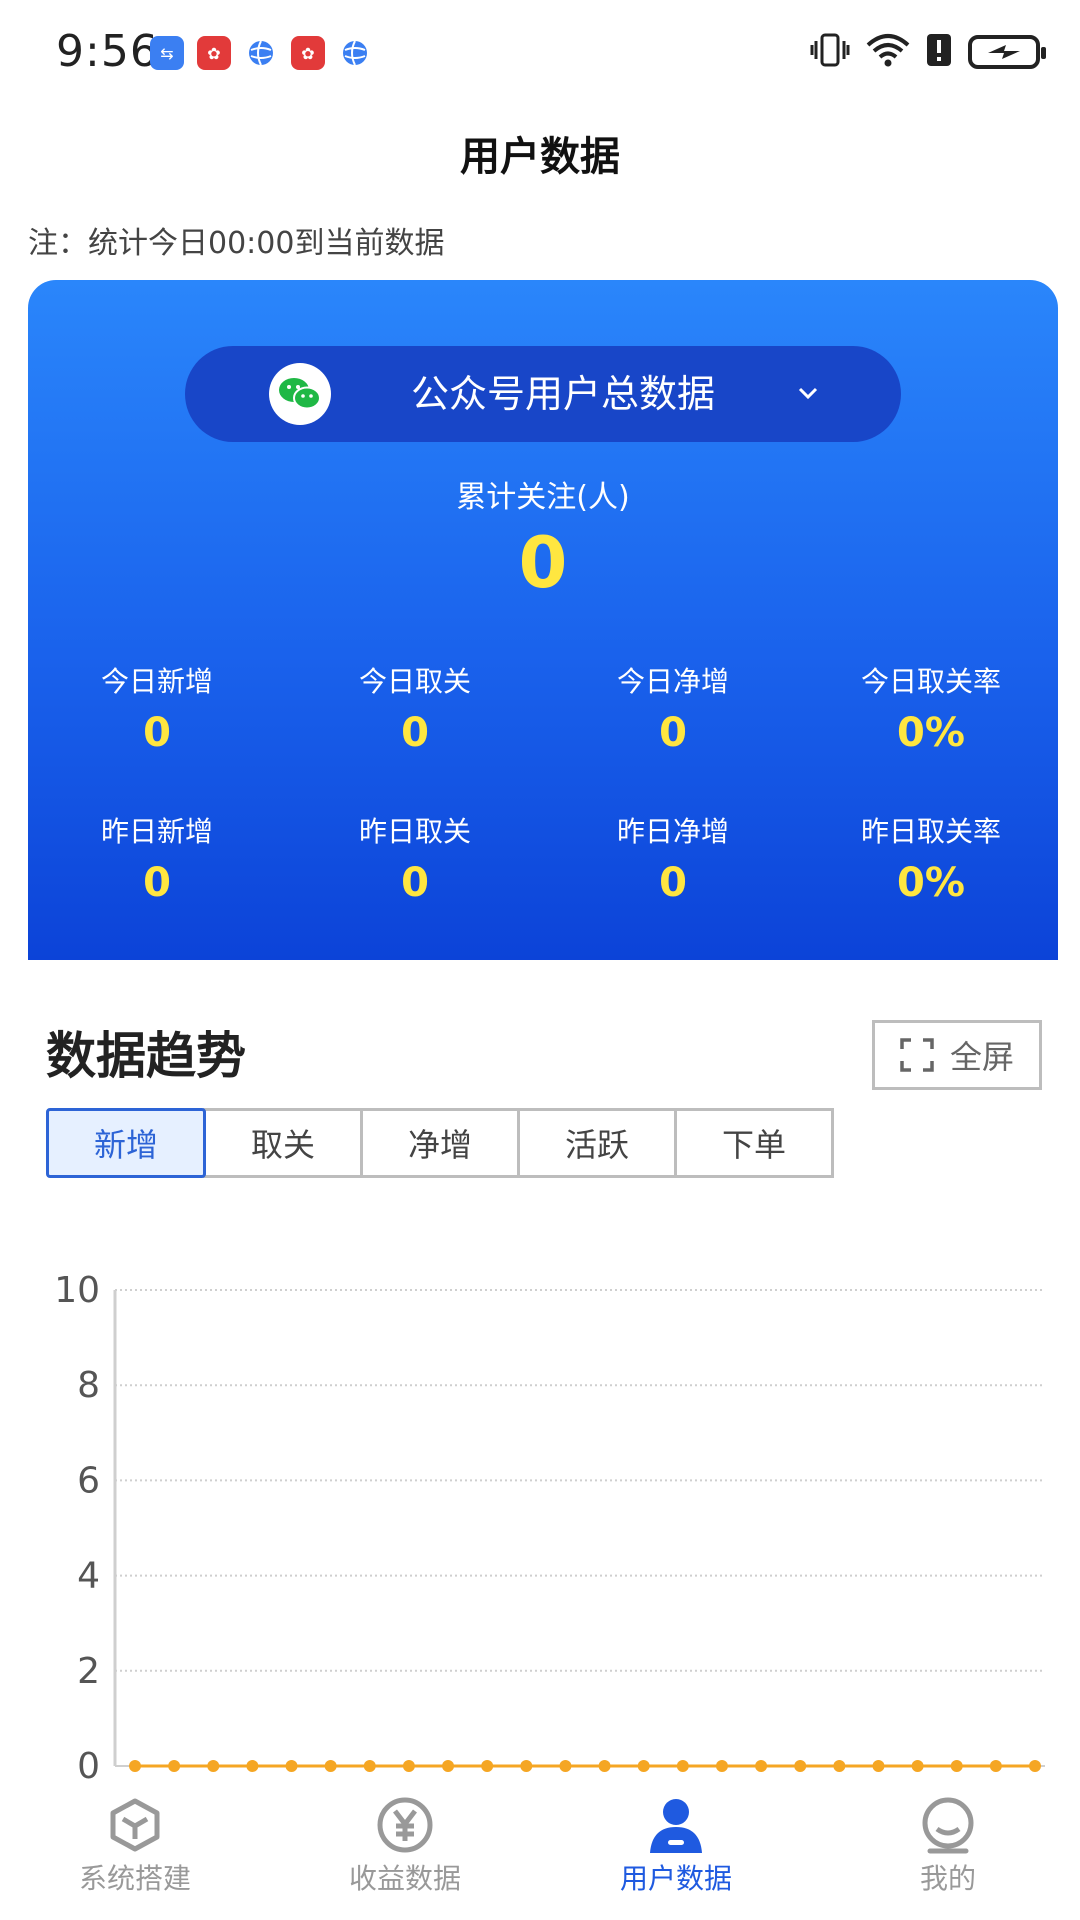 Image resolution: width=1080 pixels, height=1920 pixels. What do you see at coordinates (88, 1576) in the screenshot?
I see `y-tick-label: 4` at bounding box center [88, 1576].